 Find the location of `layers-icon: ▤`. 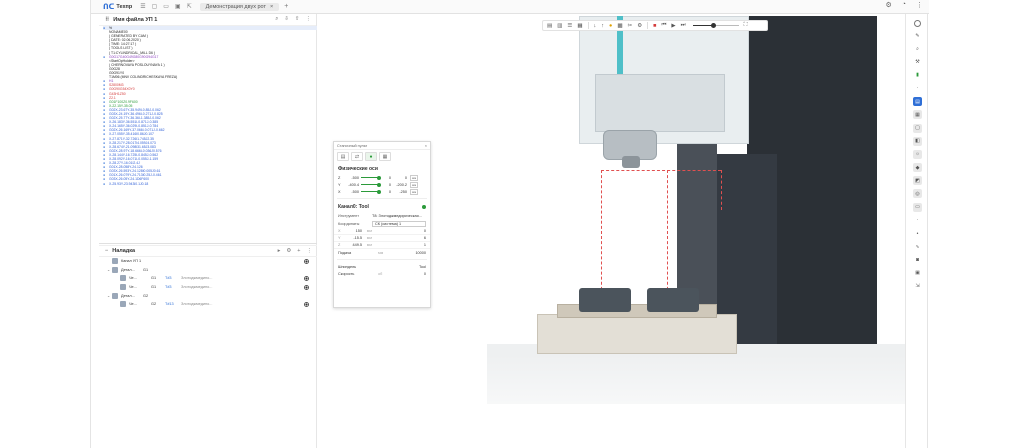

layers-icon: ▤ is located at coordinates (917, 102).